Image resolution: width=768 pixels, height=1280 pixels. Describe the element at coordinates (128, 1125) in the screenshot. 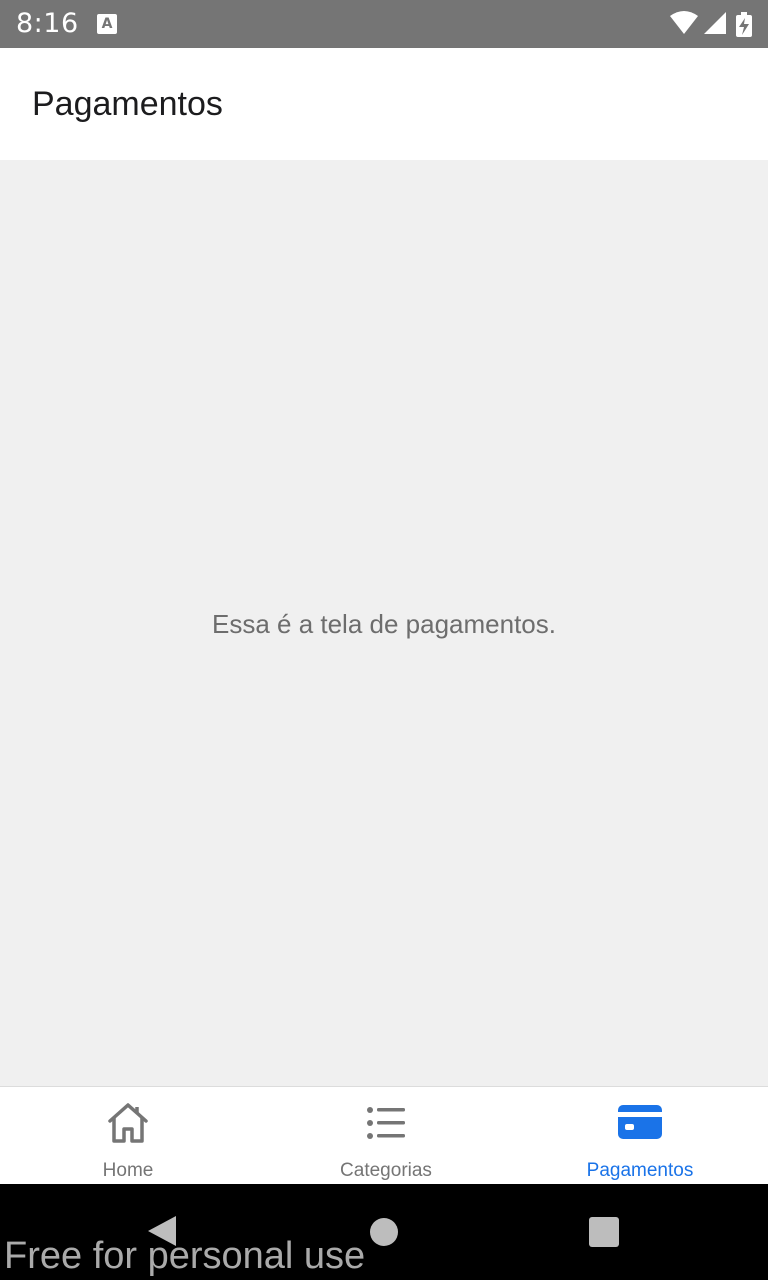

I see `home-icon` at that location.